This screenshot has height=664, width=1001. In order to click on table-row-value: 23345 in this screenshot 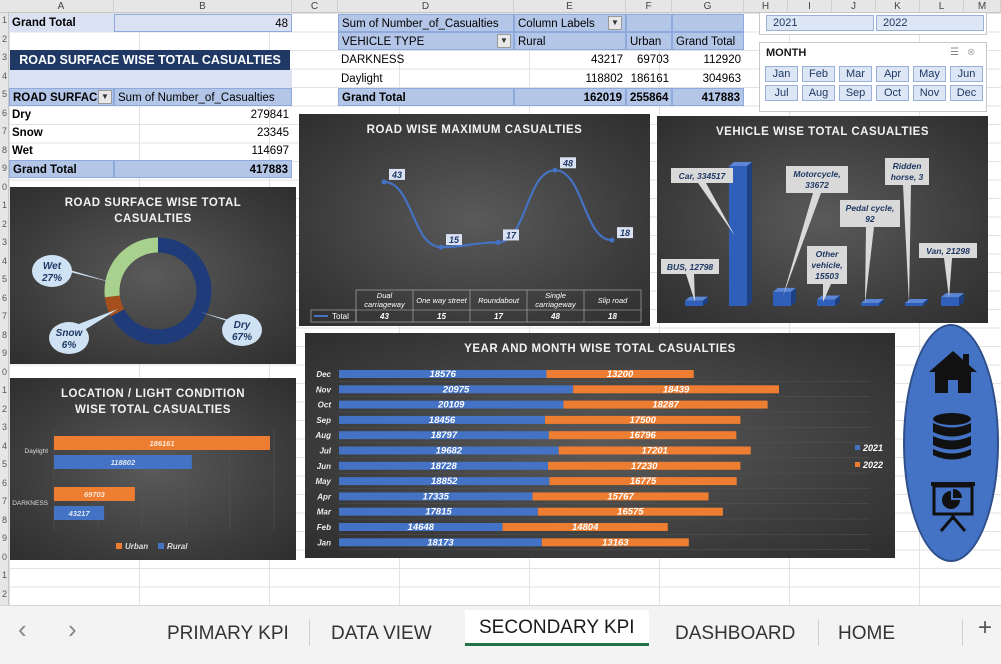, I will do `click(203, 133)`.